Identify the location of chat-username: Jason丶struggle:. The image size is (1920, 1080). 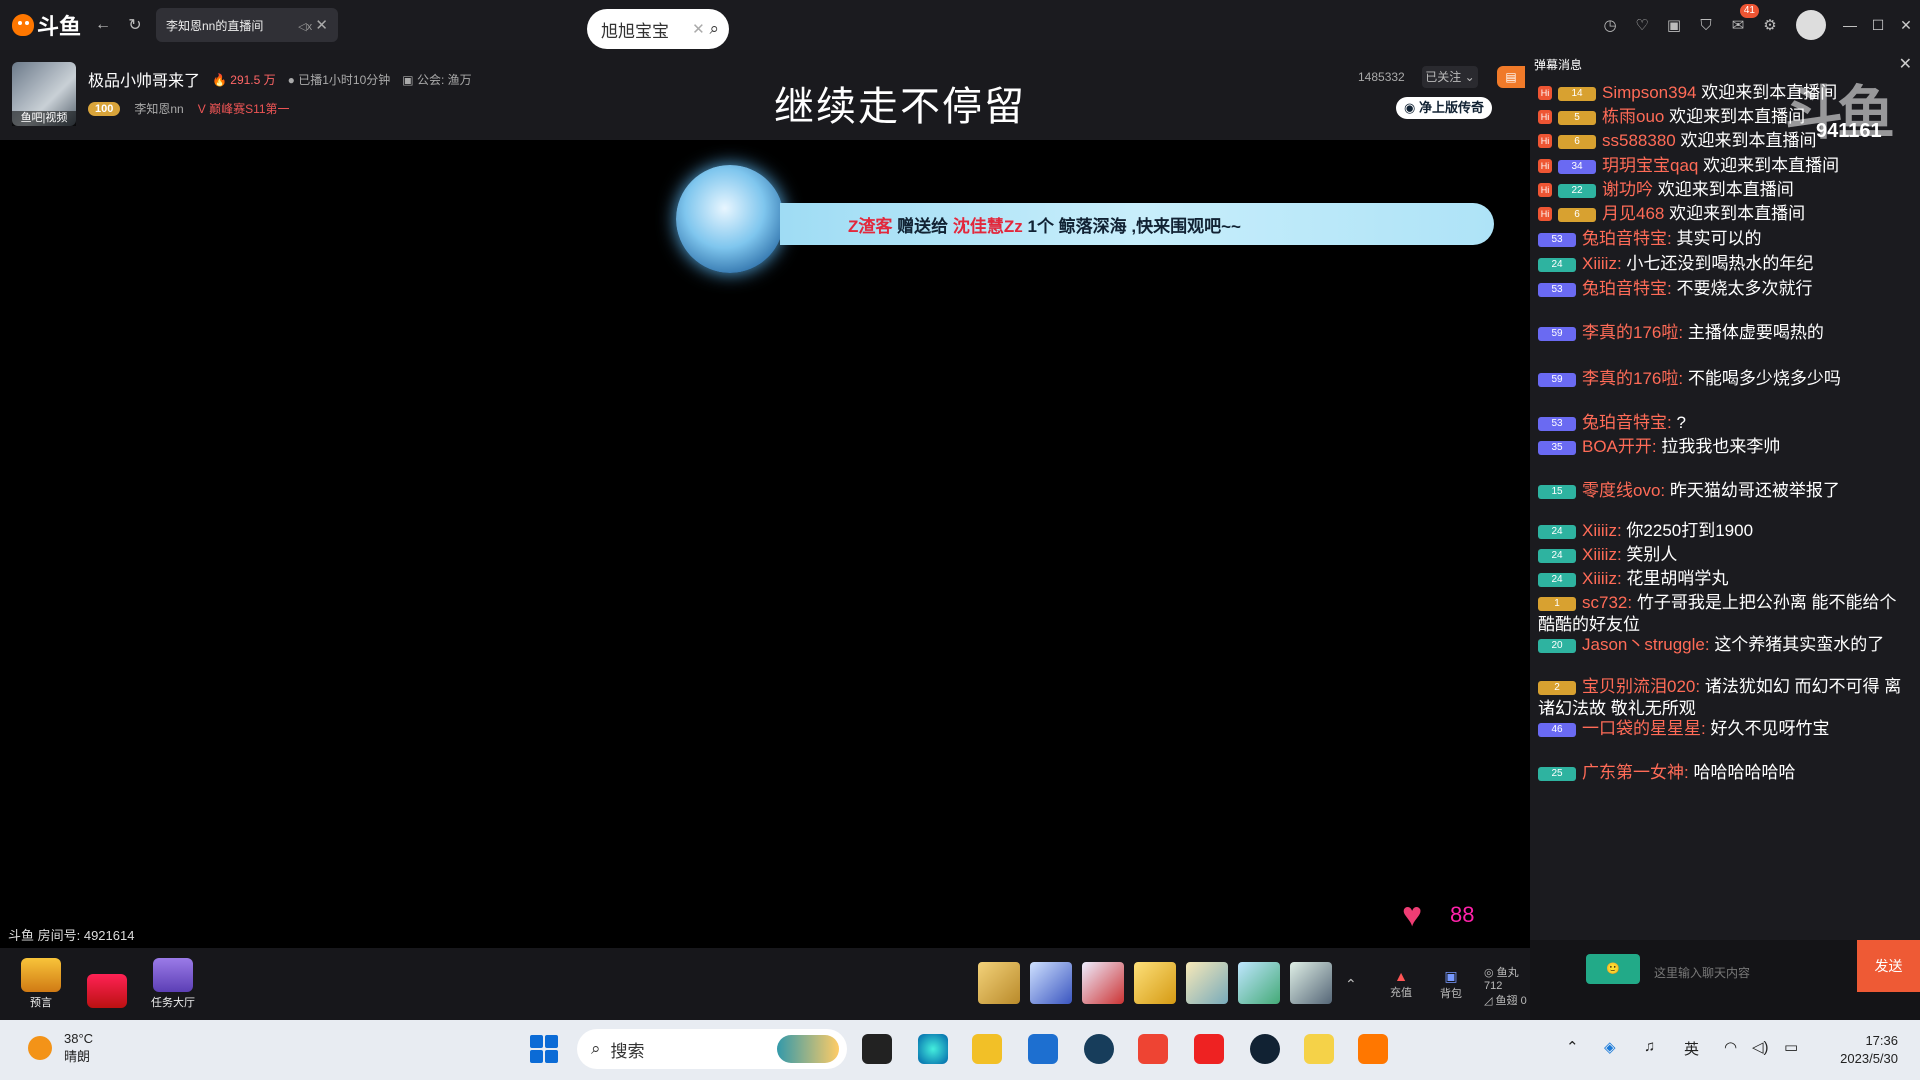
(1646, 644).